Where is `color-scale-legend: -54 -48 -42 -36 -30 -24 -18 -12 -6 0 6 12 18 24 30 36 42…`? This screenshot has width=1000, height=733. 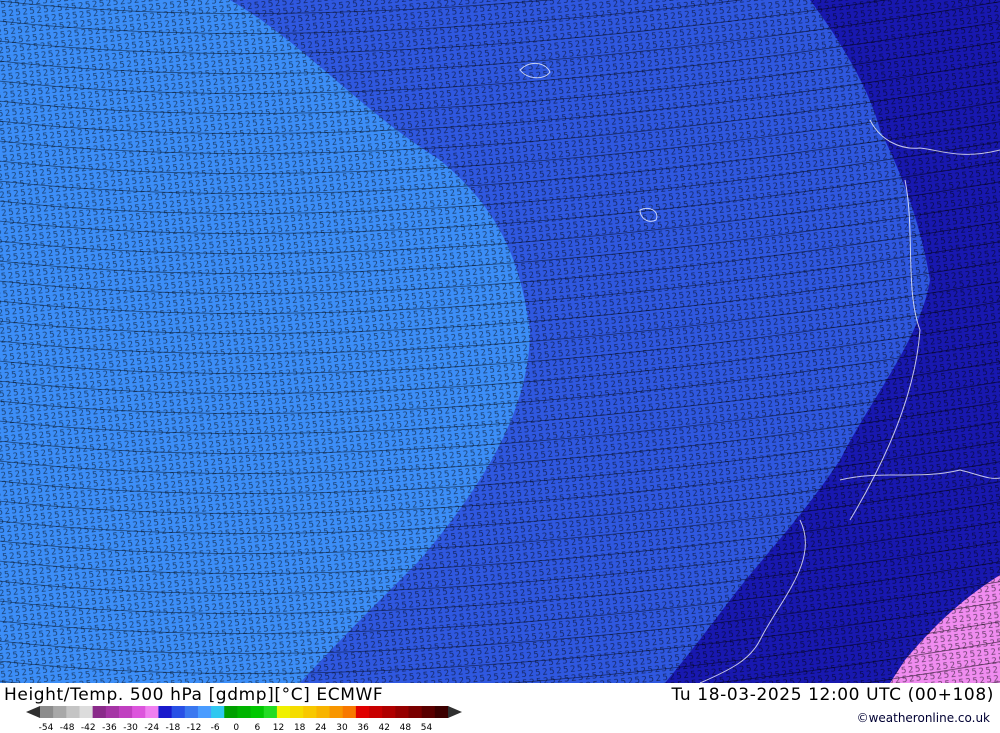 color-scale-legend: -54 -48 -42 -36 -30 -24 -18 -12 -6 0 6 12 18 24 30 36 42… is located at coordinates (244, 718).